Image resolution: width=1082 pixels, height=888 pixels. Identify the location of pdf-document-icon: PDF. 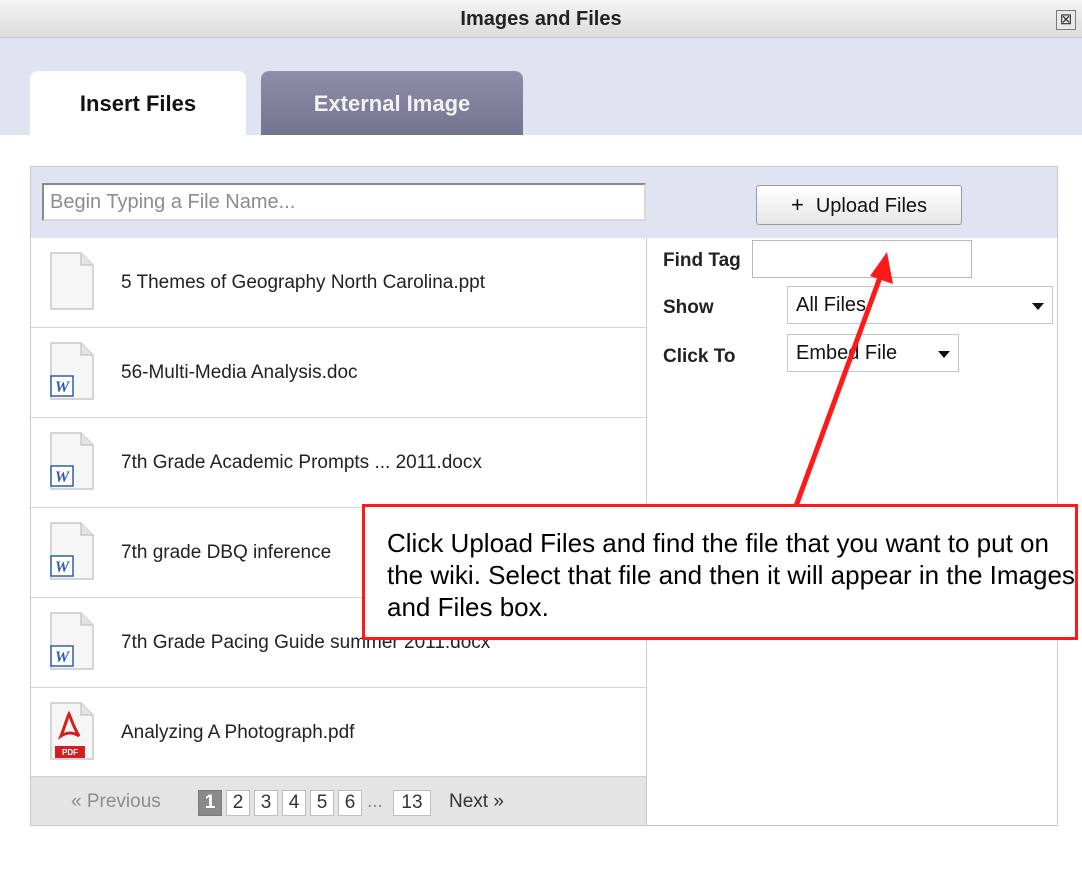
(72, 731).